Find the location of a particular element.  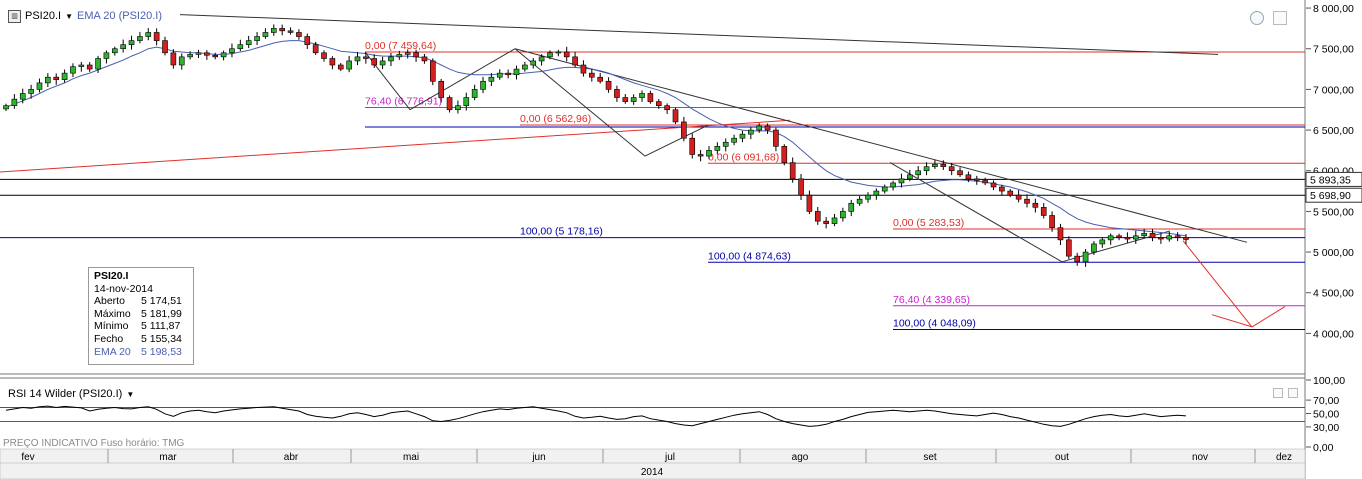

rsi-line is located at coordinates (596, 416).